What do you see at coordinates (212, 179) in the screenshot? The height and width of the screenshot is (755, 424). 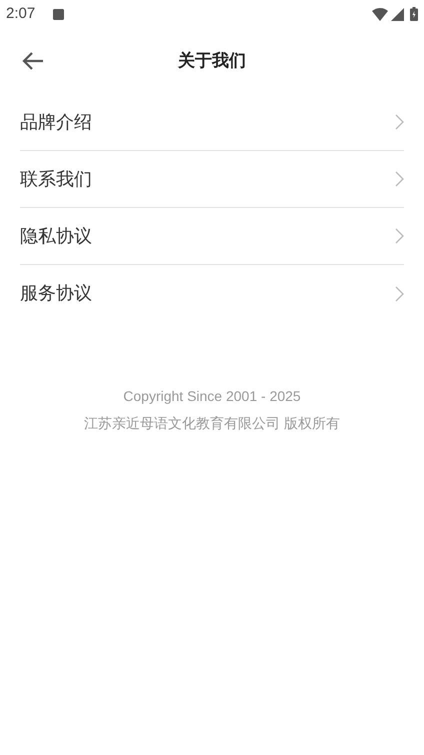 I see `menu-item: 联系我们` at bounding box center [212, 179].